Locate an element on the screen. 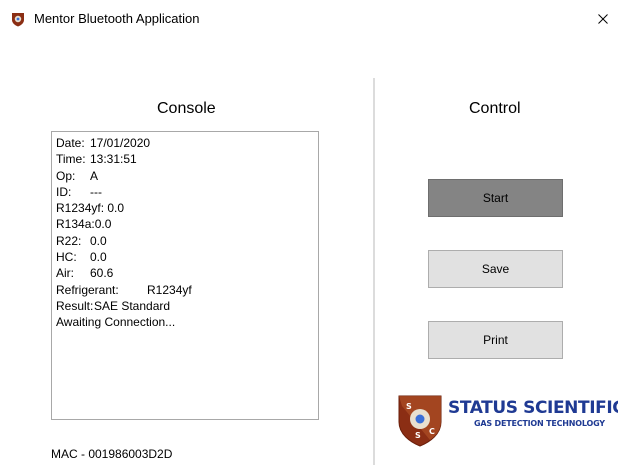 This screenshot has width=618, height=465. console-line-label: Time: is located at coordinates (71, 159).